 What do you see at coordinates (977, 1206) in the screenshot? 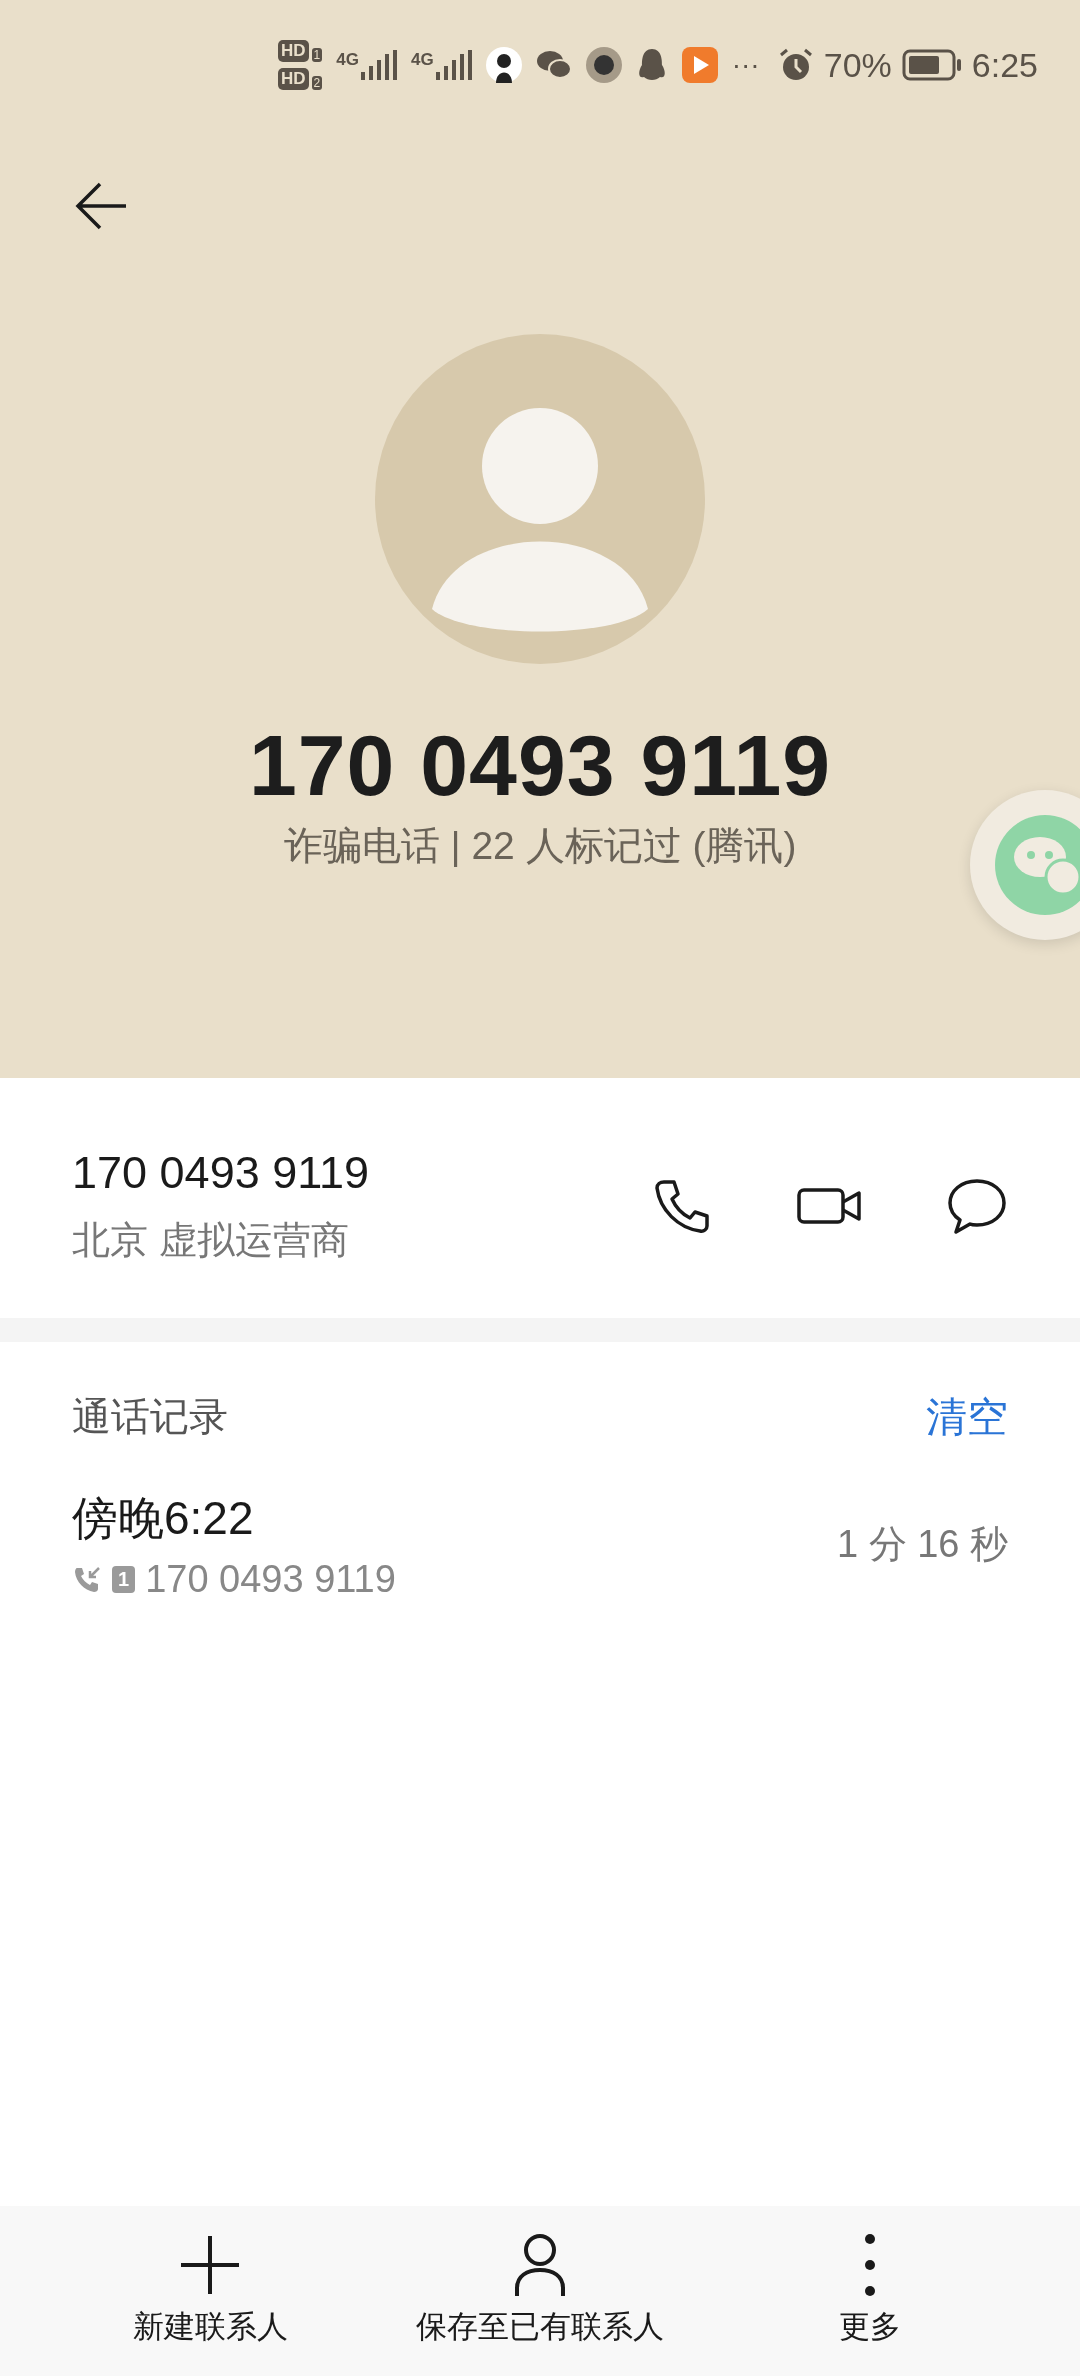
I see `message-button` at bounding box center [977, 1206].